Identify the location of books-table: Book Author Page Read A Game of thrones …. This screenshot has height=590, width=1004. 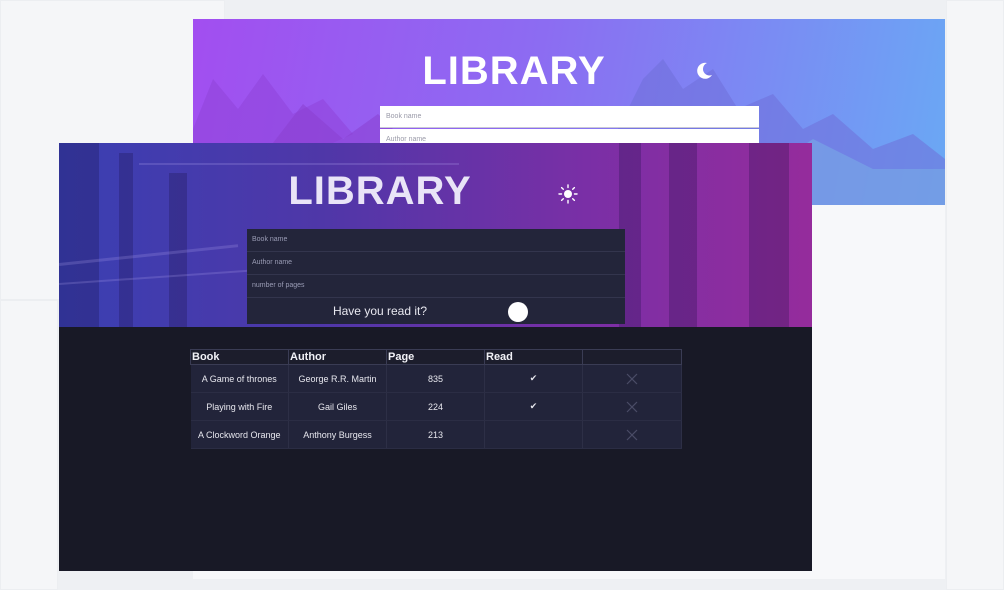
(436, 399).